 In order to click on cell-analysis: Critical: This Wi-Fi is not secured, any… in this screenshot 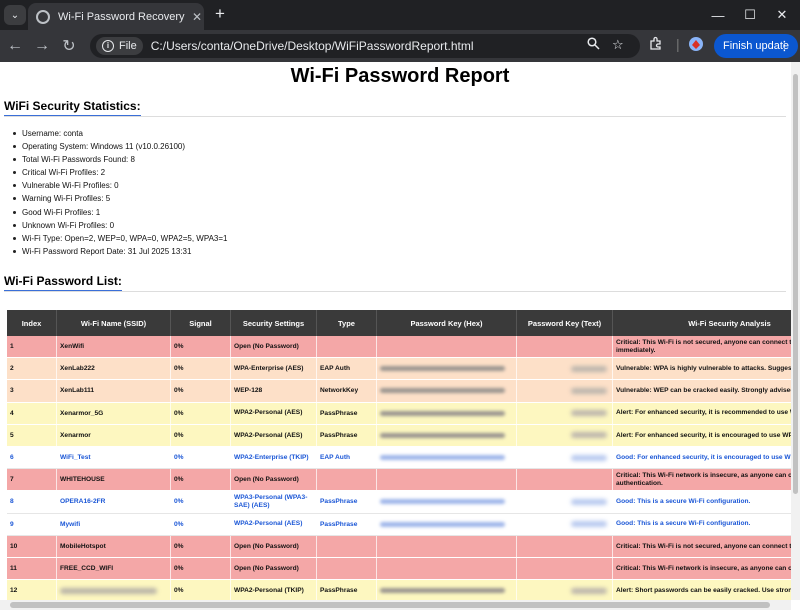, I will do `click(702, 546)`.